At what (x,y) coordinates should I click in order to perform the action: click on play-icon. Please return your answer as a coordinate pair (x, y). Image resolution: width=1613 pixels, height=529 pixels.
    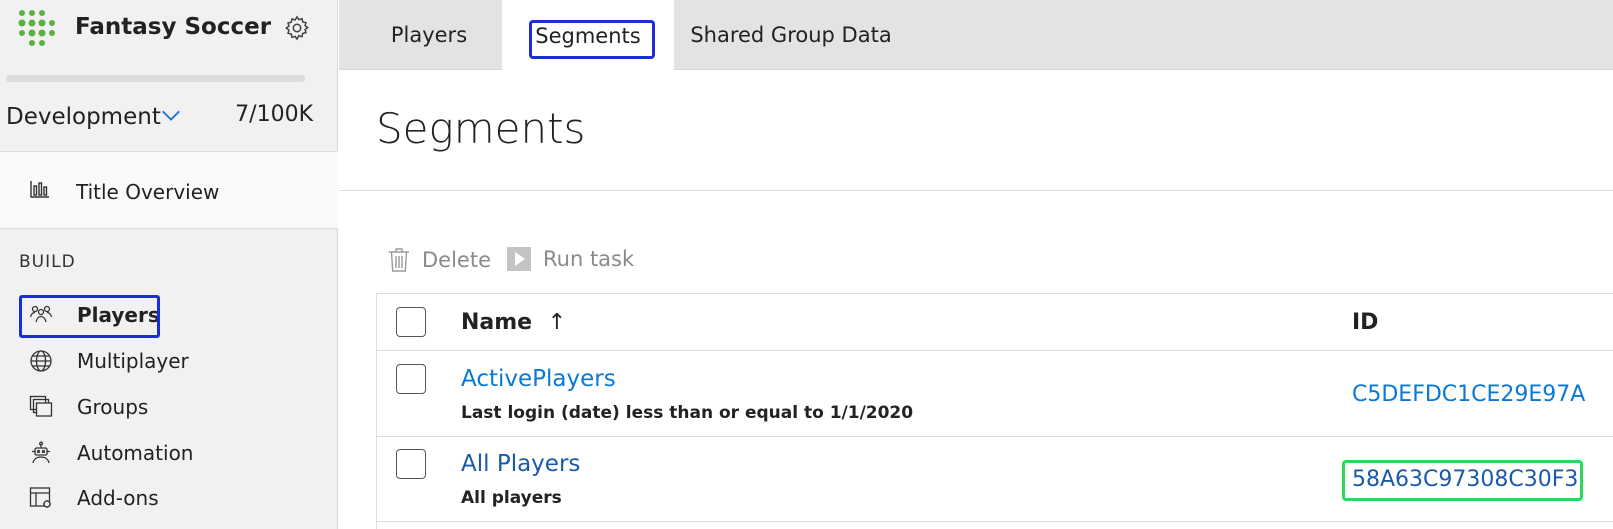
    Looking at the image, I should click on (519, 259).